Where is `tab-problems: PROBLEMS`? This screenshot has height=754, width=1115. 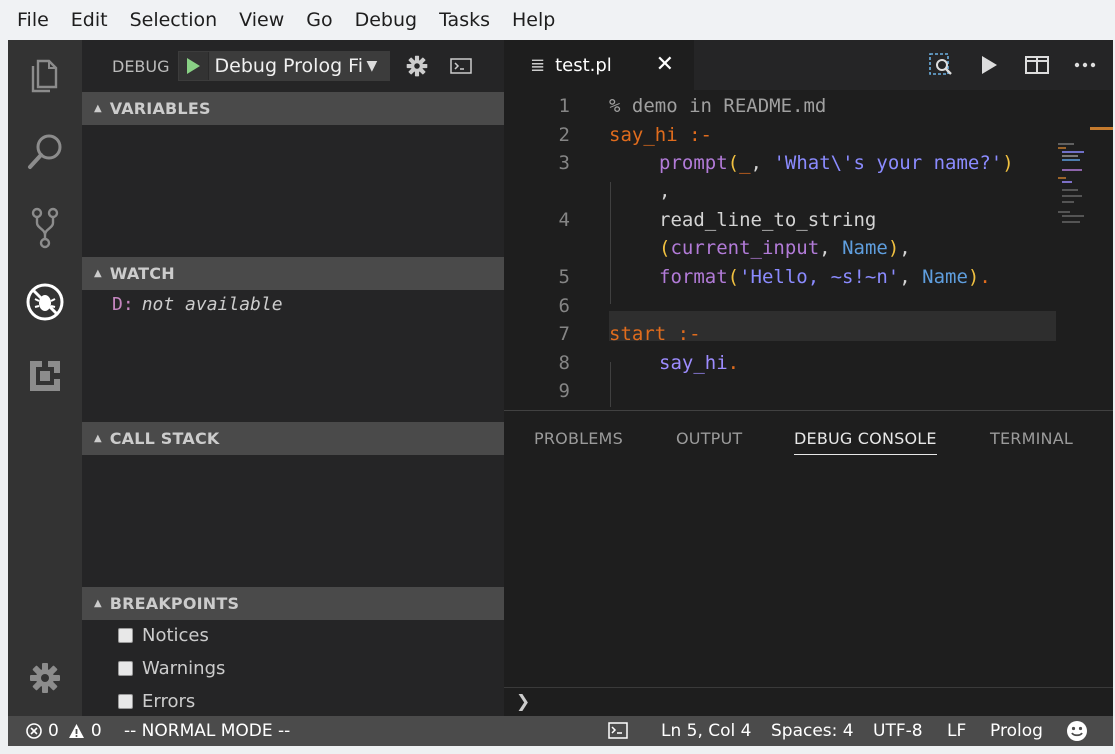 tab-problems: PROBLEMS is located at coordinates (578, 438).